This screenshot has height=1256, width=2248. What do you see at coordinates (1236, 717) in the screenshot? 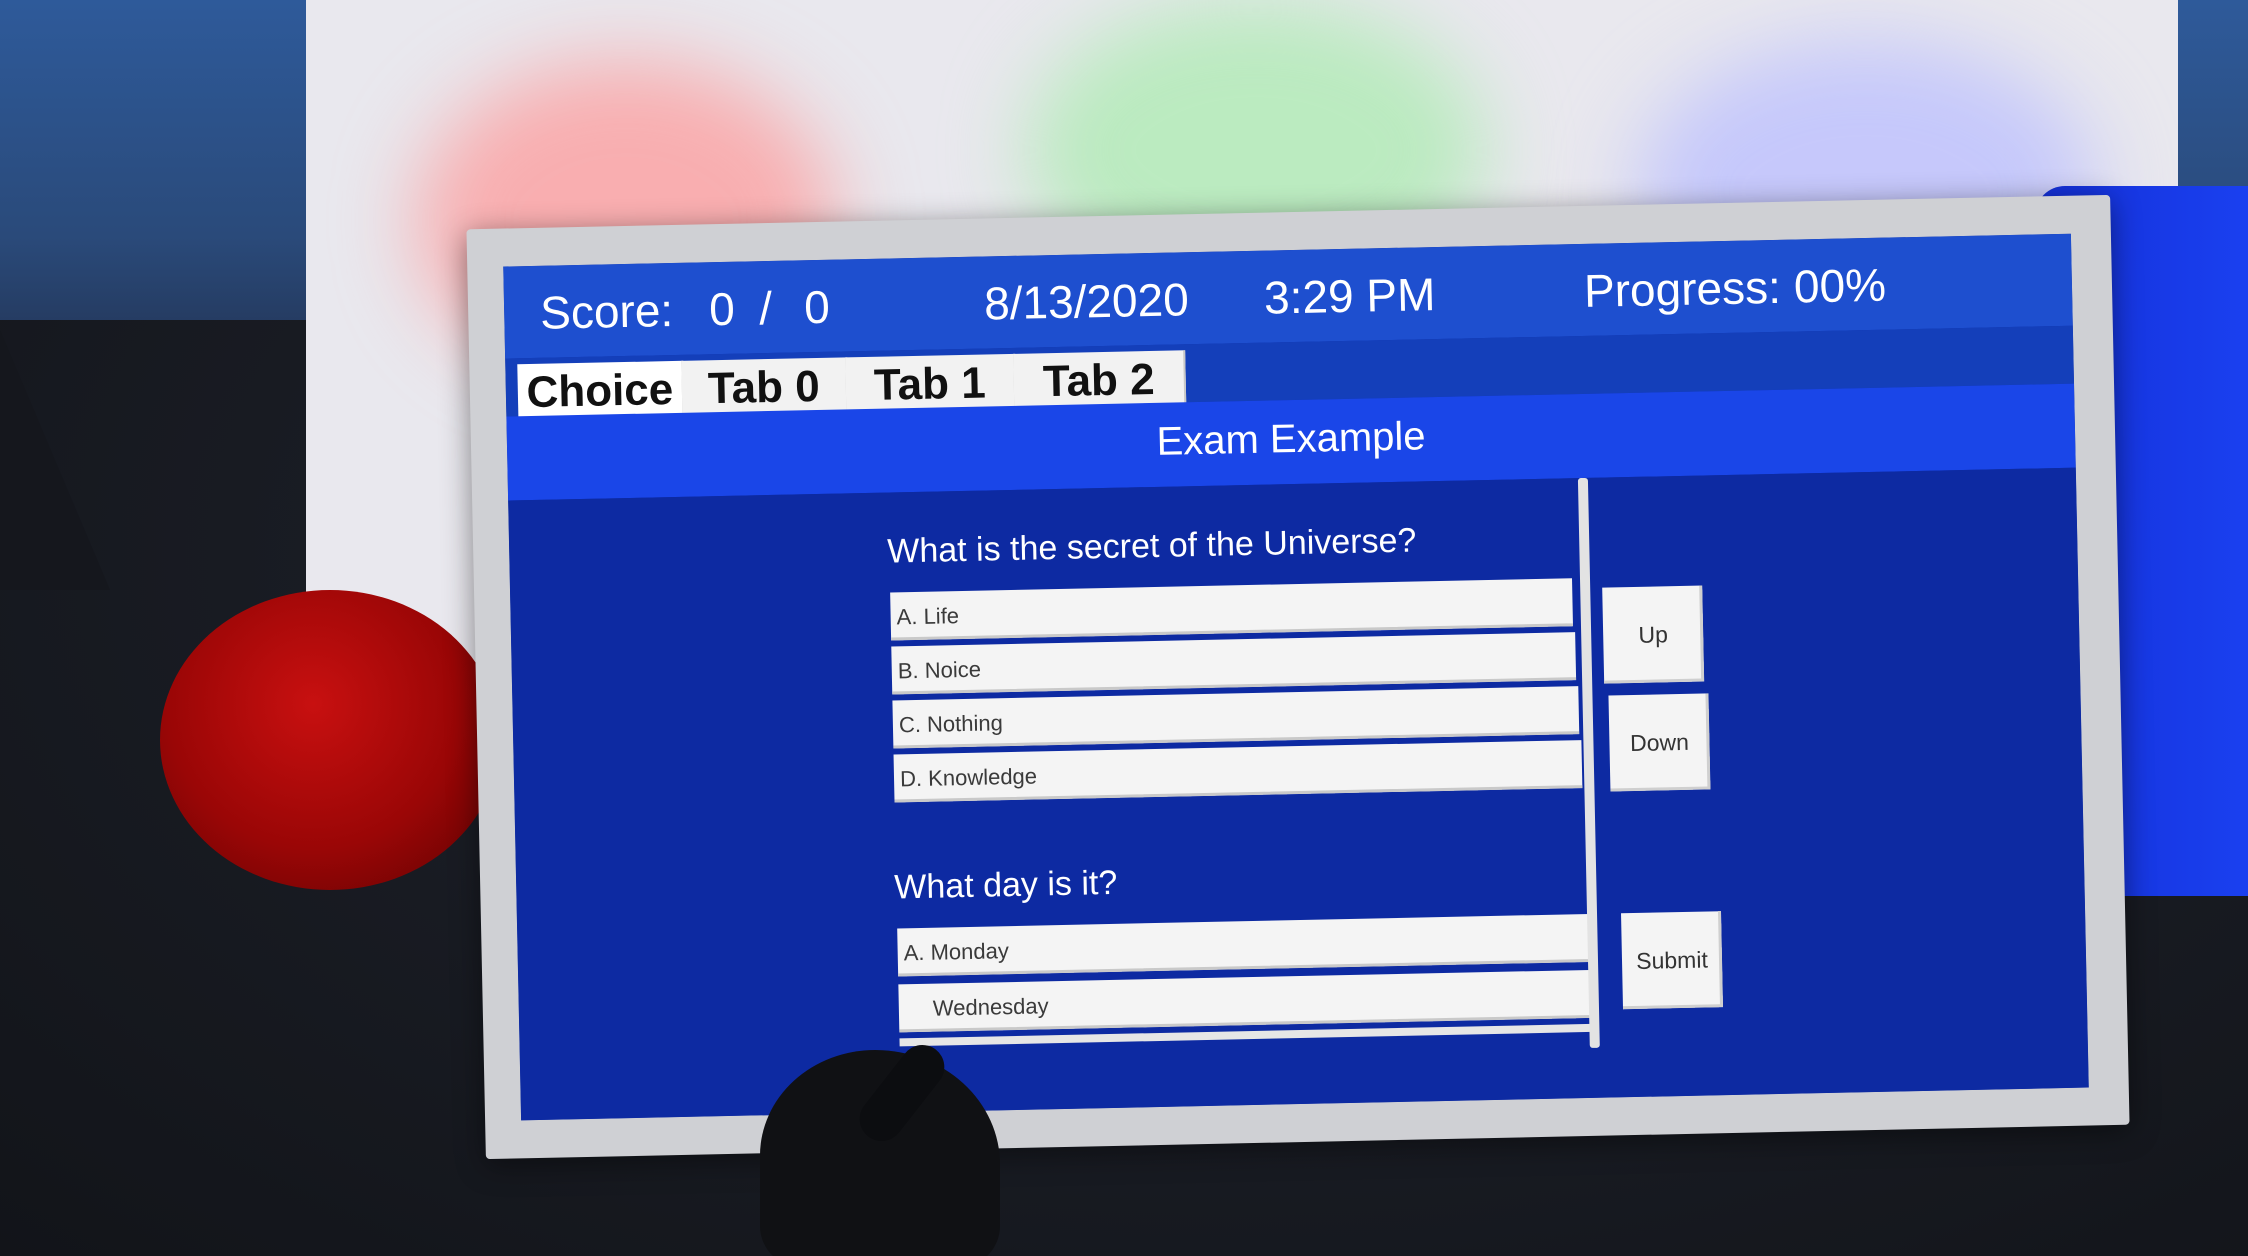
I see `answer-option: C. Nothing` at bounding box center [1236, 717].